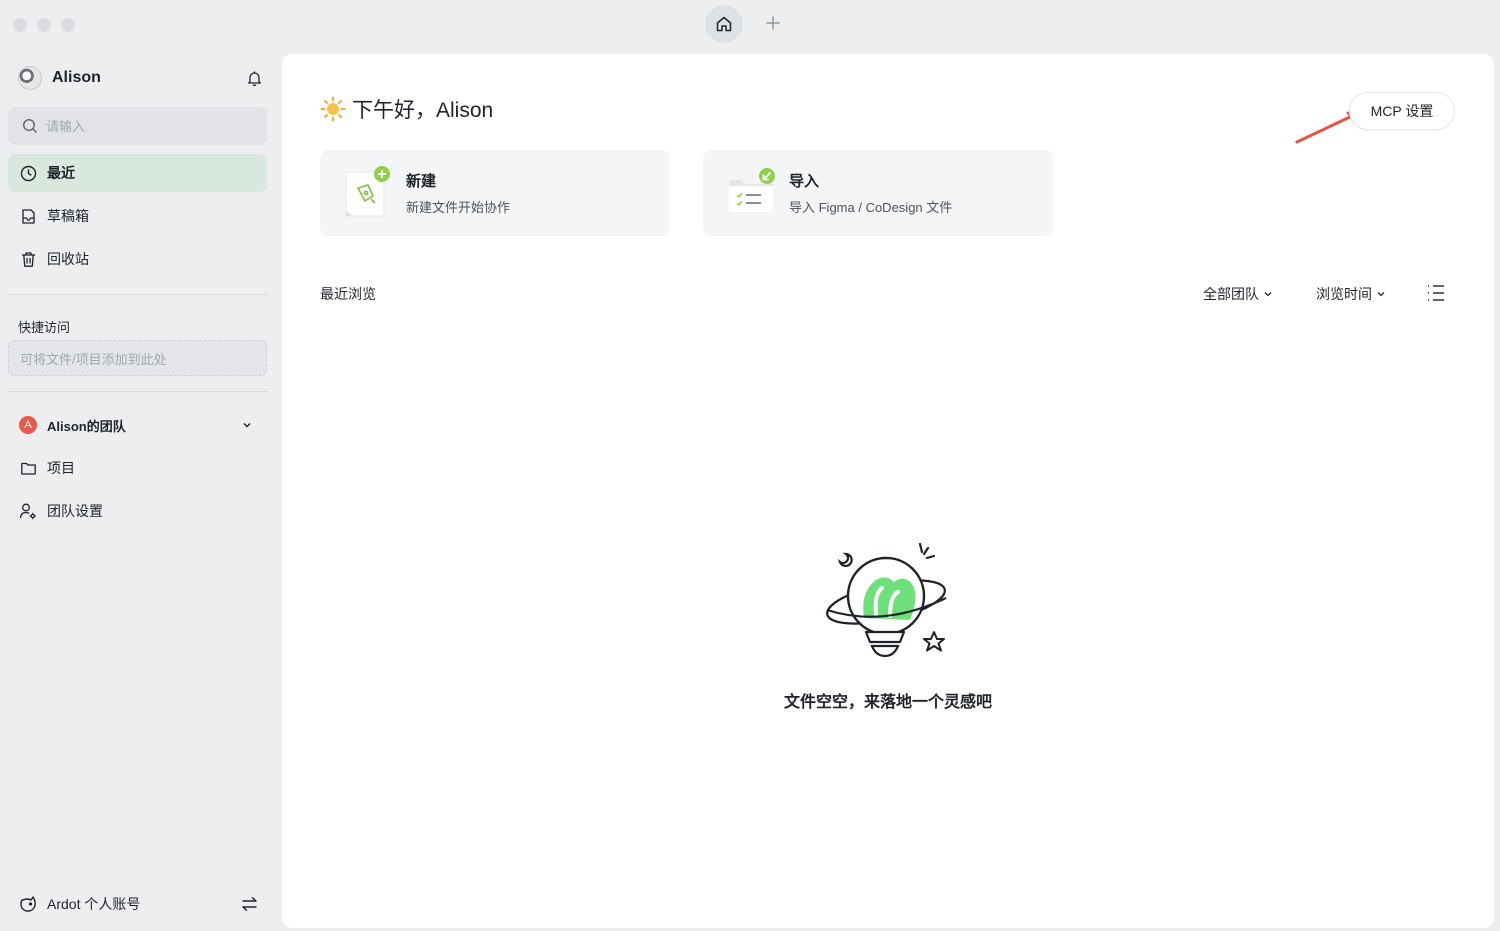 The height and width of the screenshot is (931, 1500). I want to click on empty-state-illustration-icon, so click(886, 600).